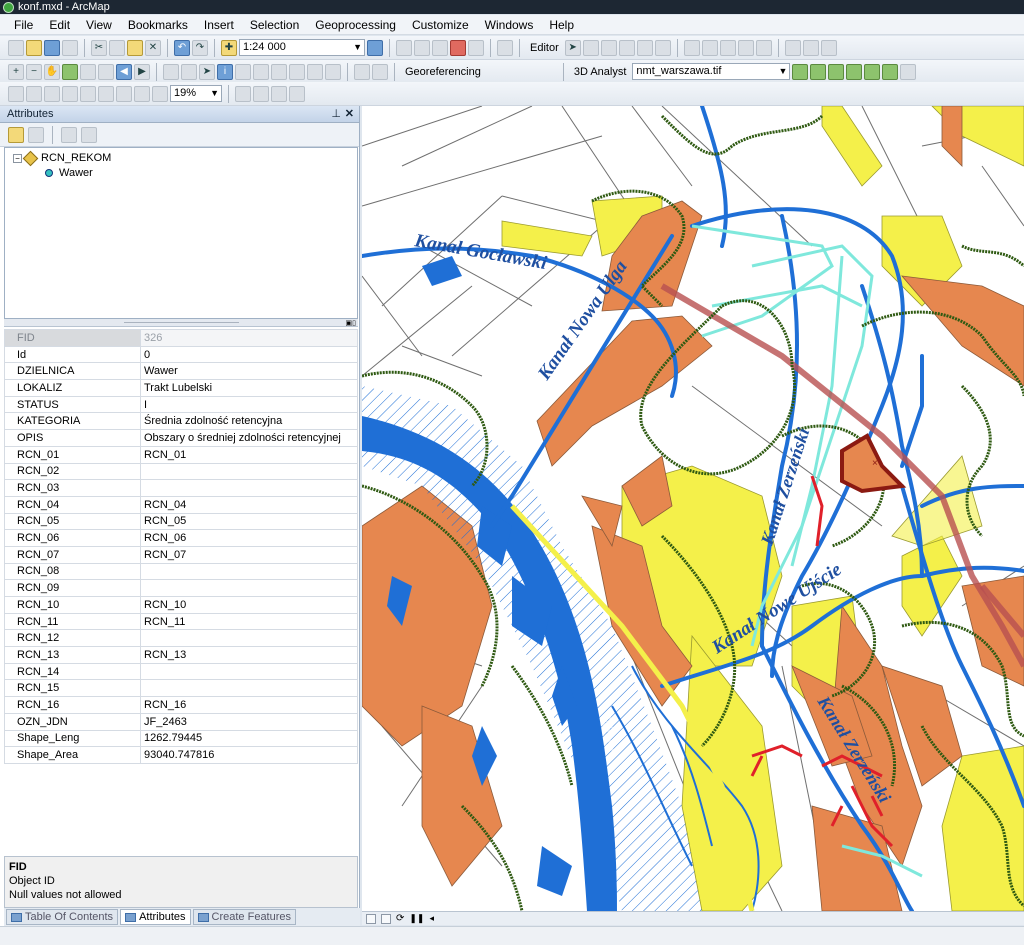 This screenshot has height=945, width=1024. Describe the element at coordinates (249, 705) in the screenshot. I see `attribute-field-value: RCN_16` at that location.